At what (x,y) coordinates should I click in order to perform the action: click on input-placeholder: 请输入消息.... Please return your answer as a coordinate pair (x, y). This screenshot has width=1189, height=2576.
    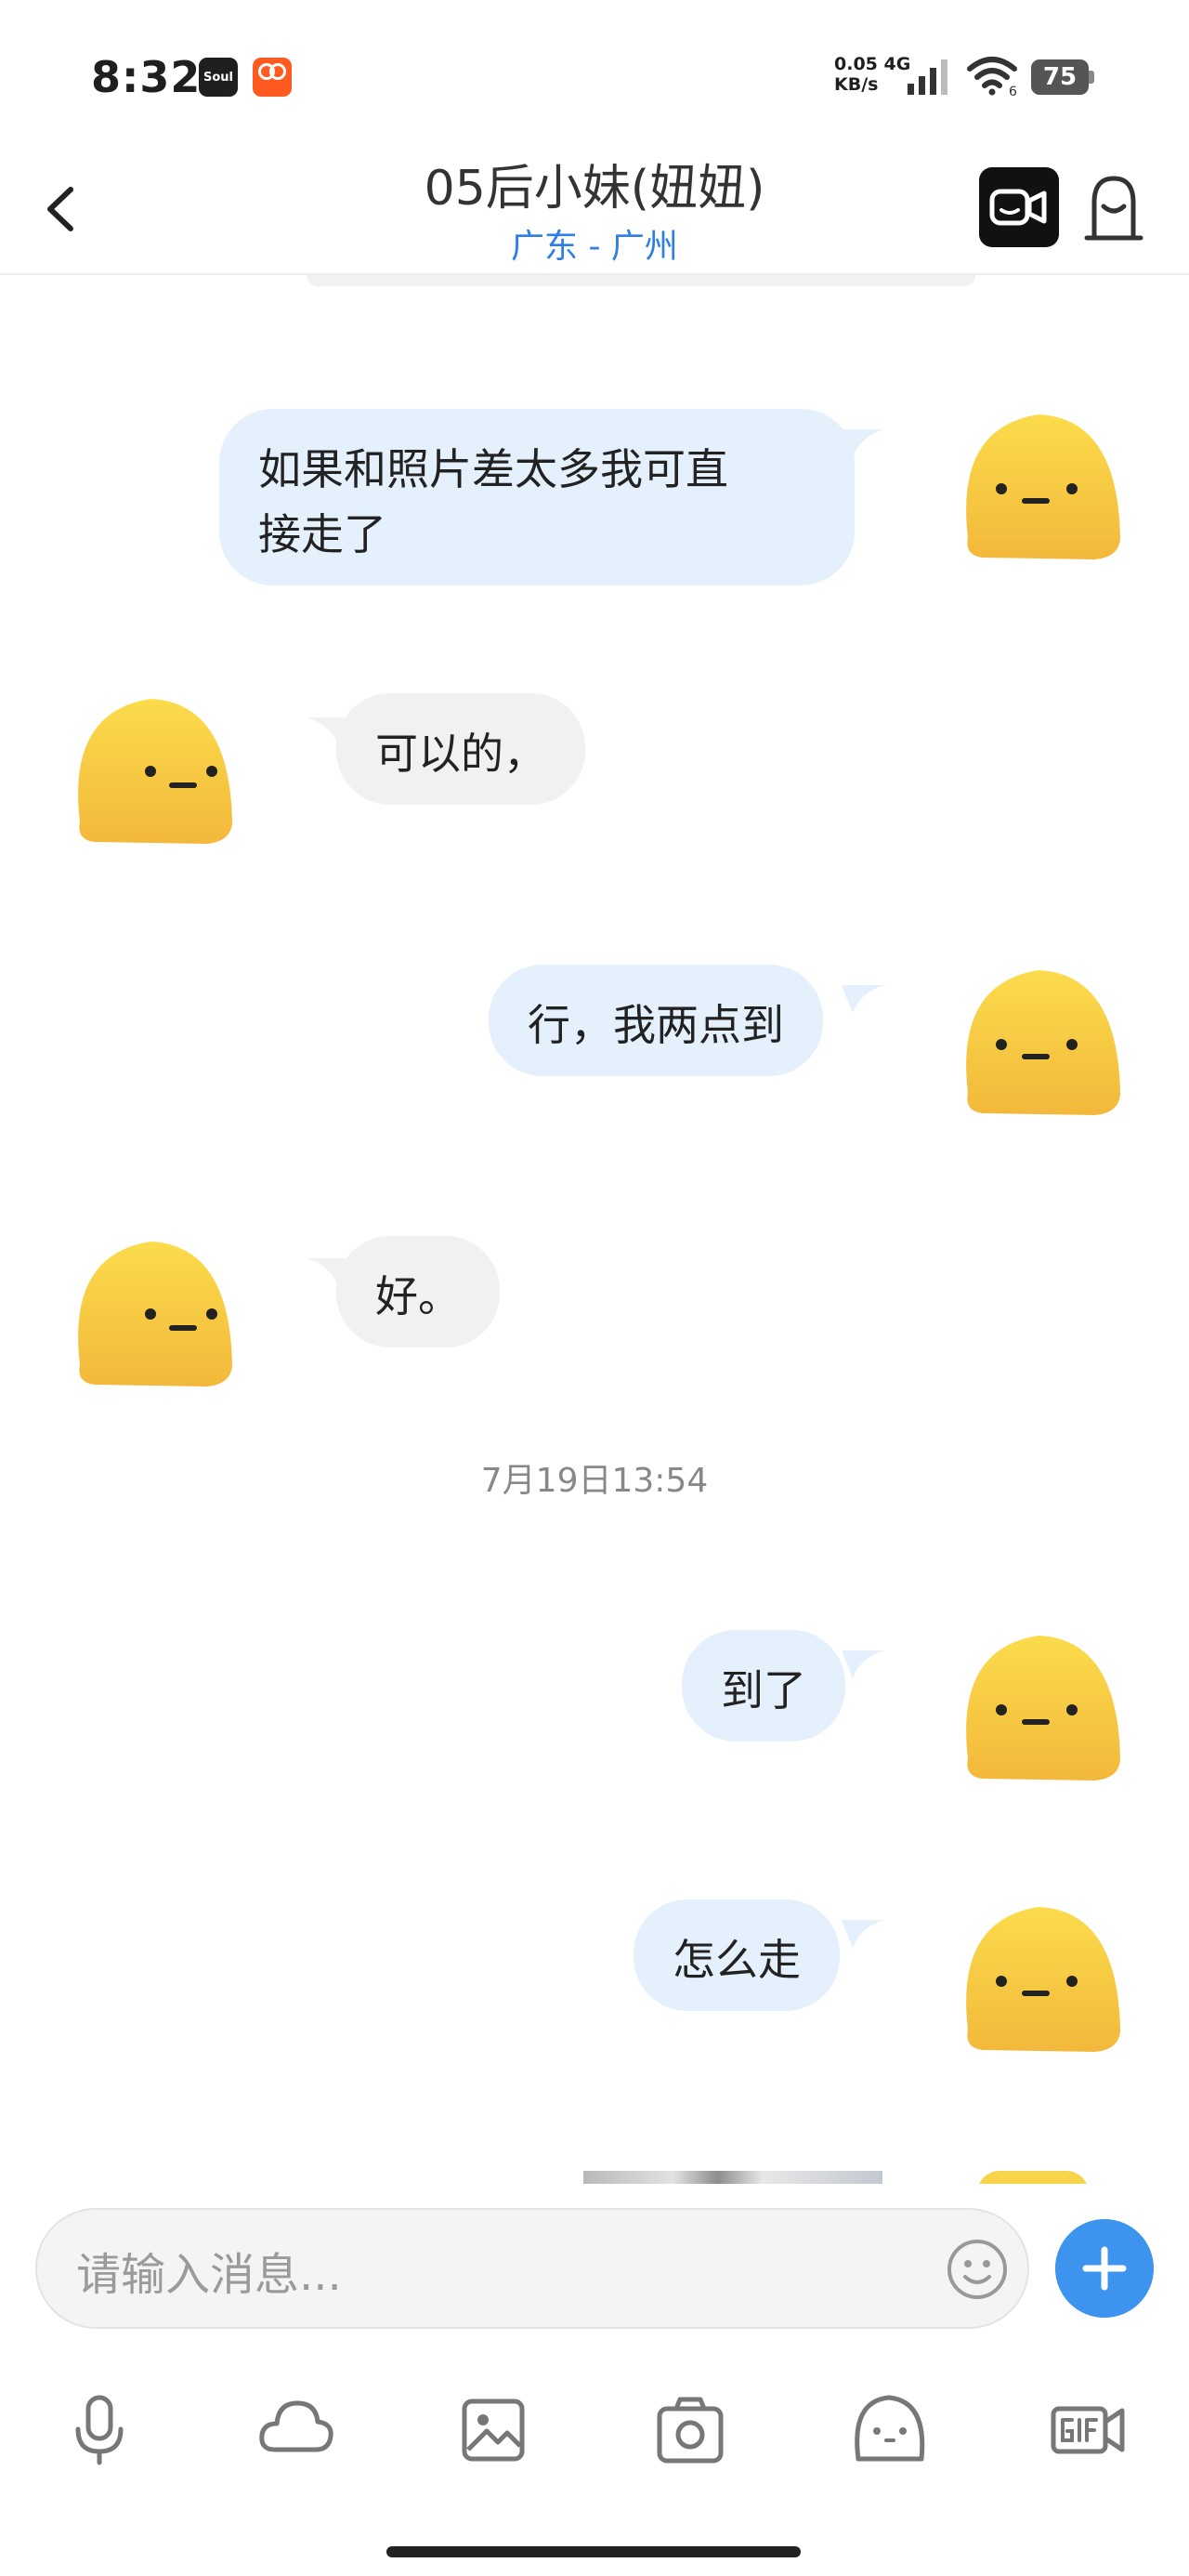
    Looking at the image, I should click on (209, 2275).